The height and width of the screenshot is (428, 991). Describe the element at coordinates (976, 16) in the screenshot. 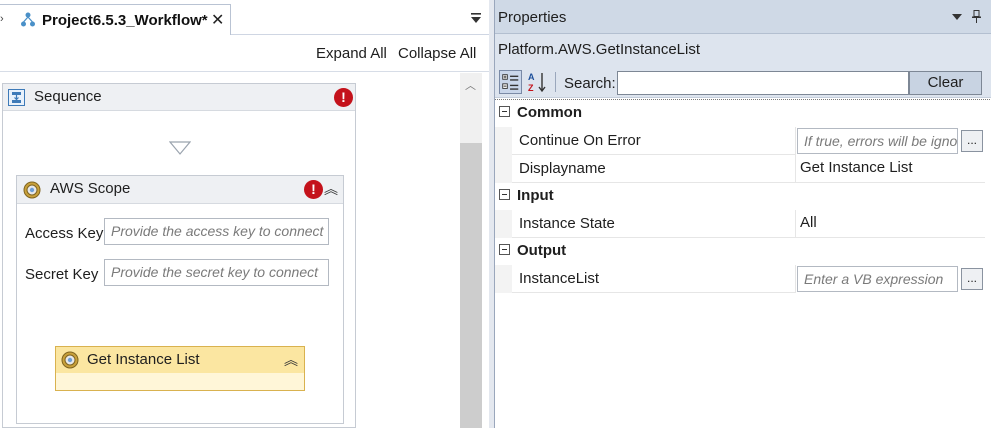

I see `pin-icon` at that location.